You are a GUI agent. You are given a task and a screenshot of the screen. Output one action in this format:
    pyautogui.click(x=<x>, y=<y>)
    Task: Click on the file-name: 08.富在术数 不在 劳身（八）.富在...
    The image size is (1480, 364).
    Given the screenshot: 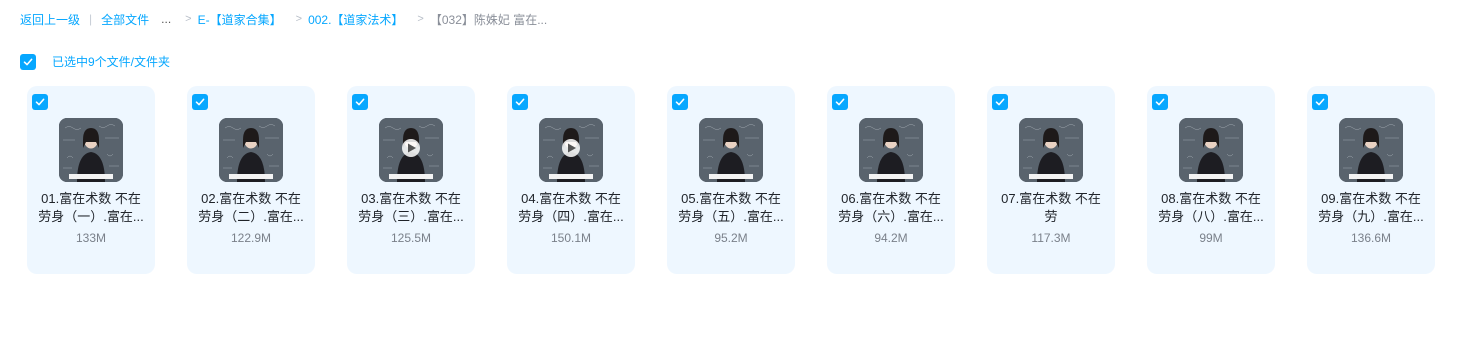 What is the action you would take?
    pyautogui.click(x=1211, y=208)
    